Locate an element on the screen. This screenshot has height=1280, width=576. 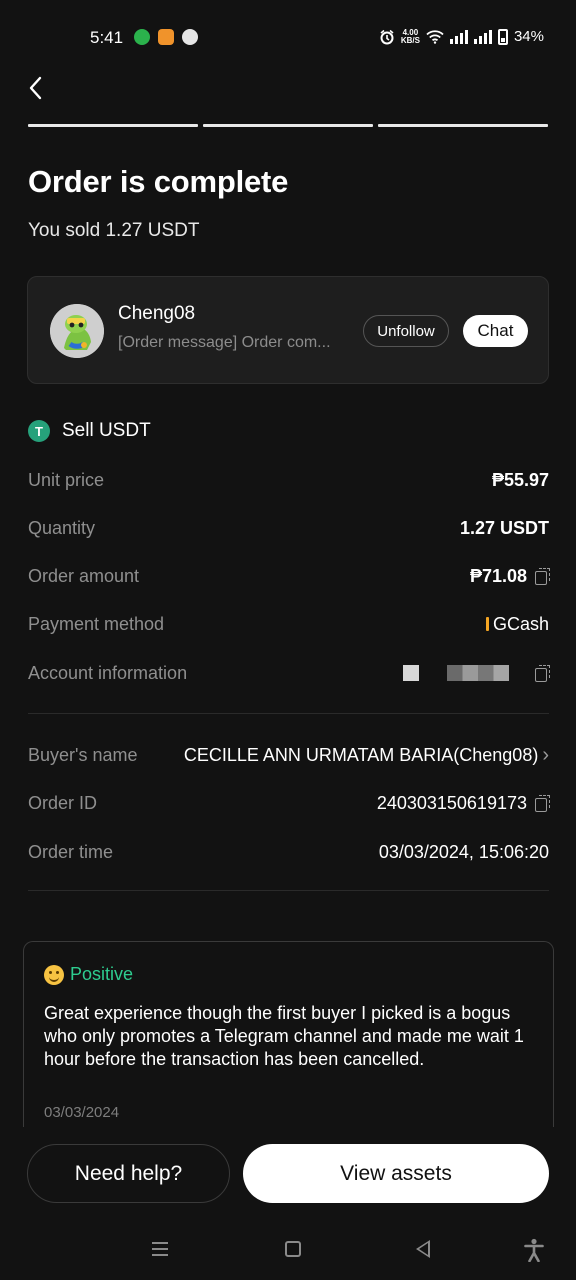
unit-price-value: ₱55.97 is located at coordinates (520, 480).